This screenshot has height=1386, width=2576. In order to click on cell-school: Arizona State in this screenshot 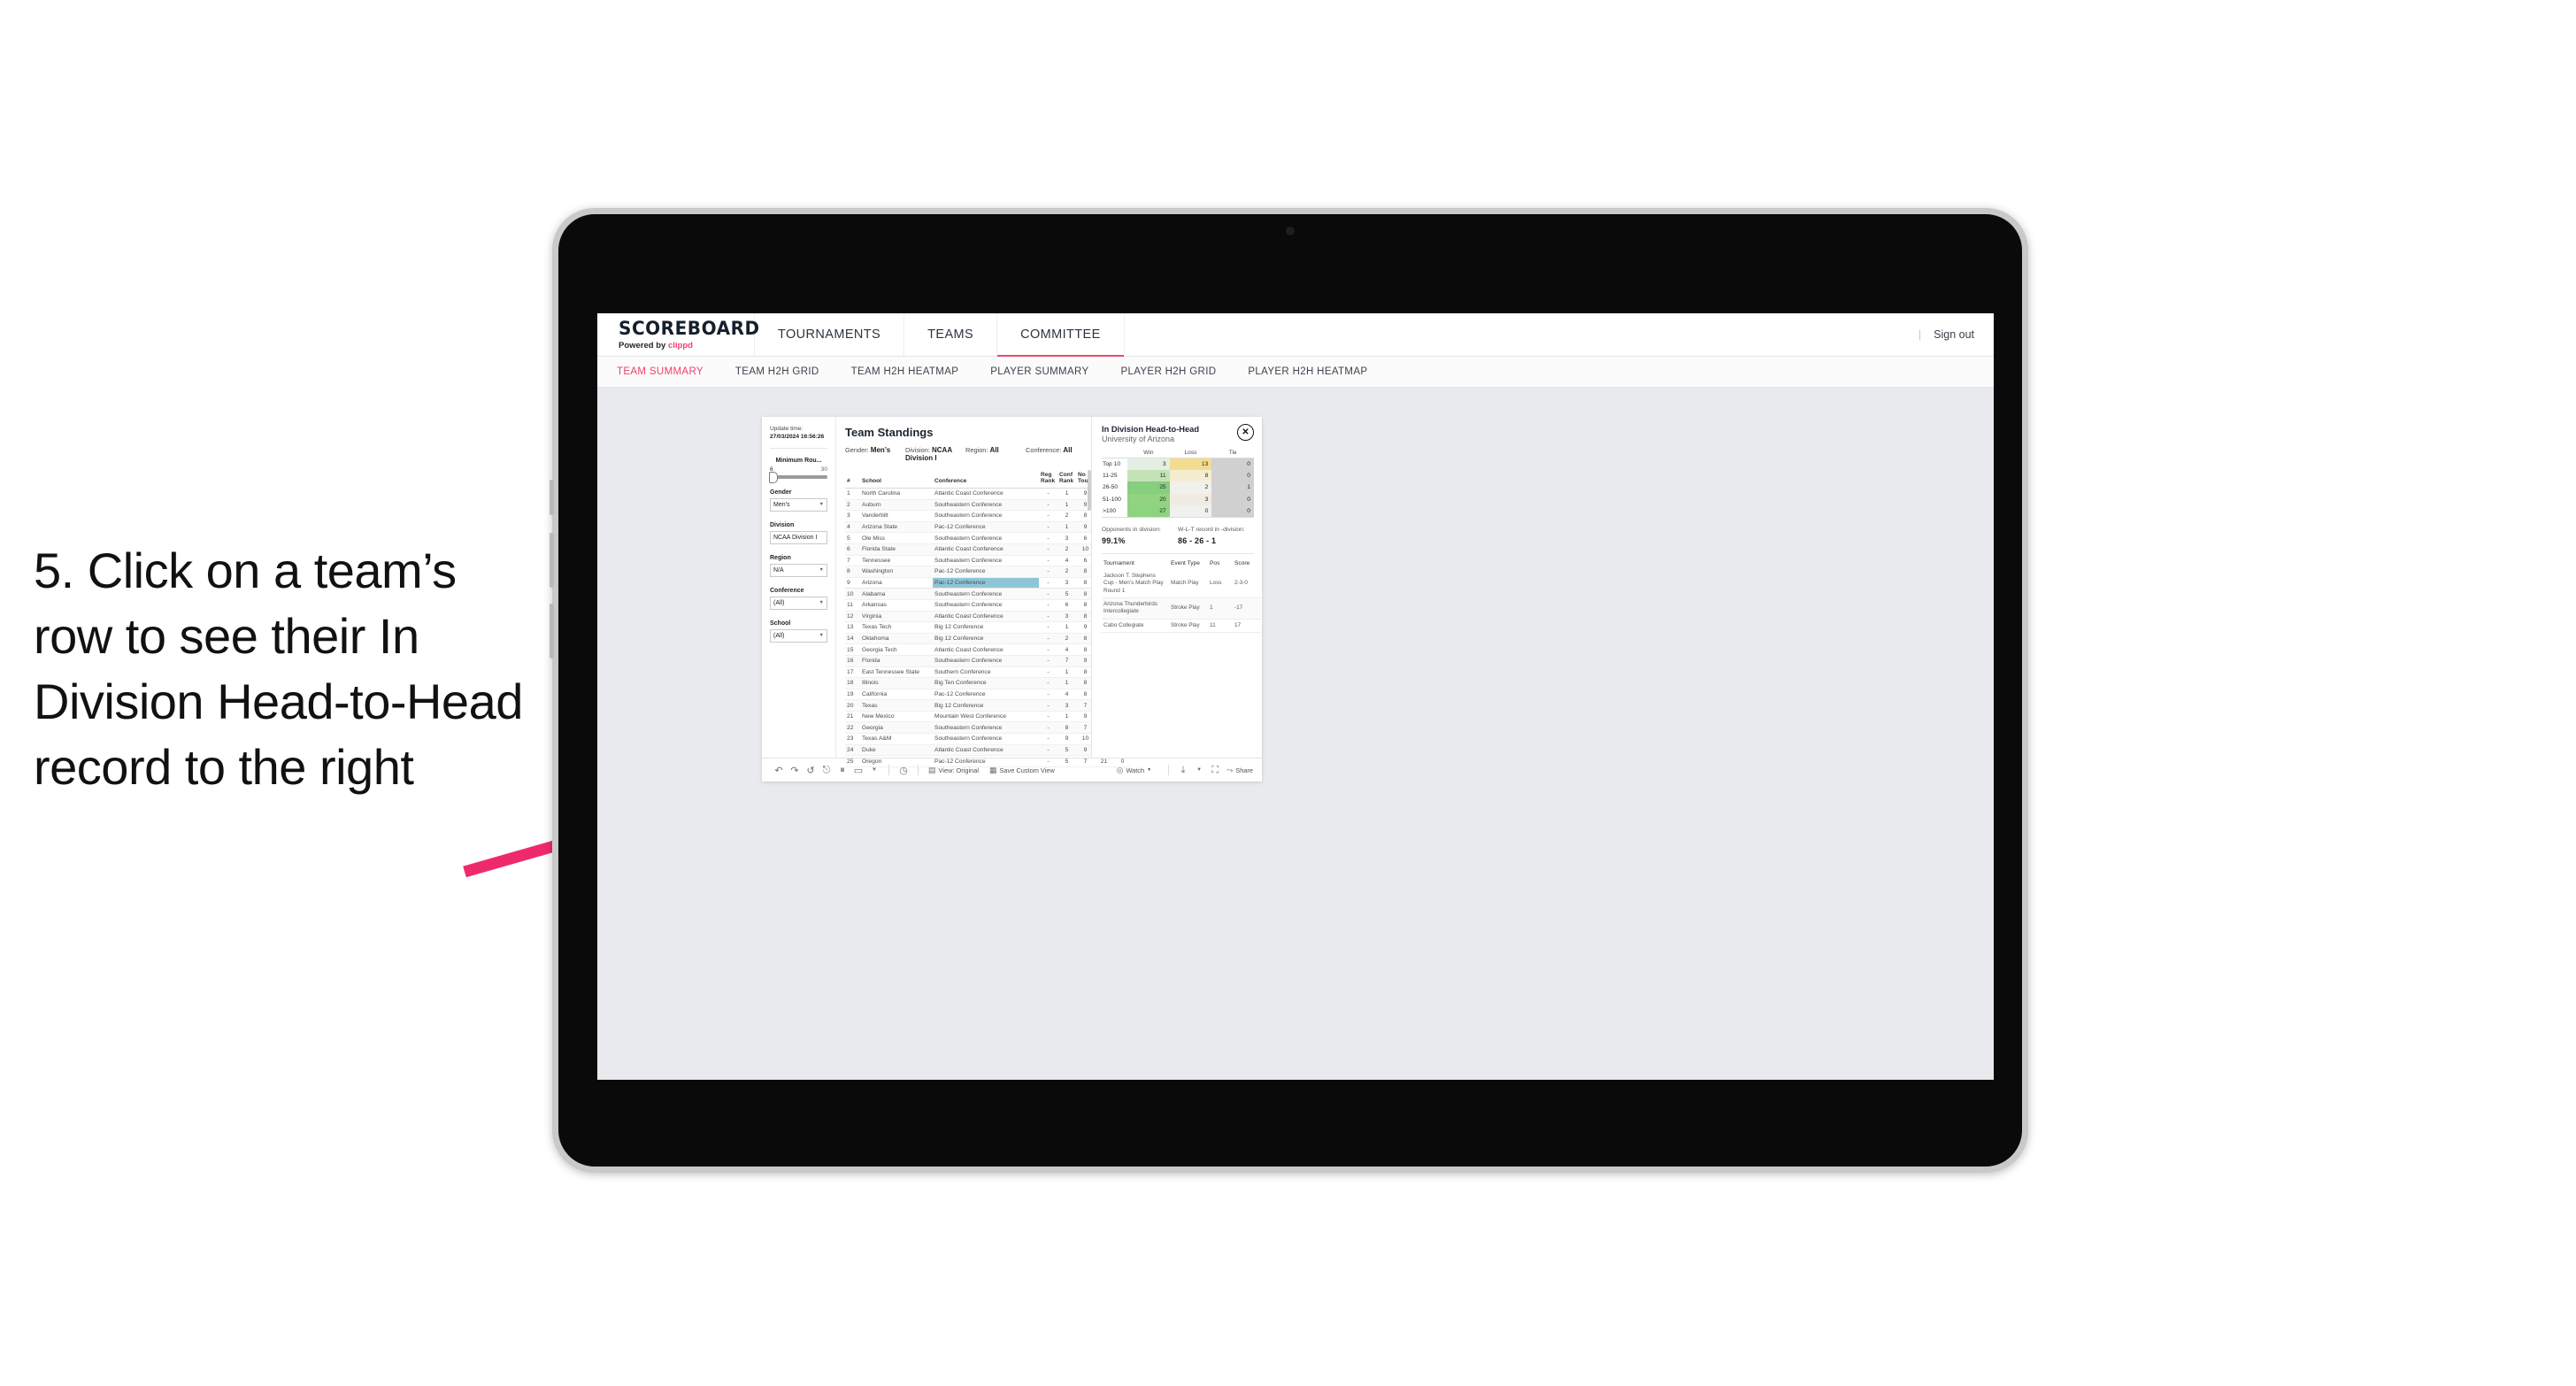, I will do `click(896, 527)`.